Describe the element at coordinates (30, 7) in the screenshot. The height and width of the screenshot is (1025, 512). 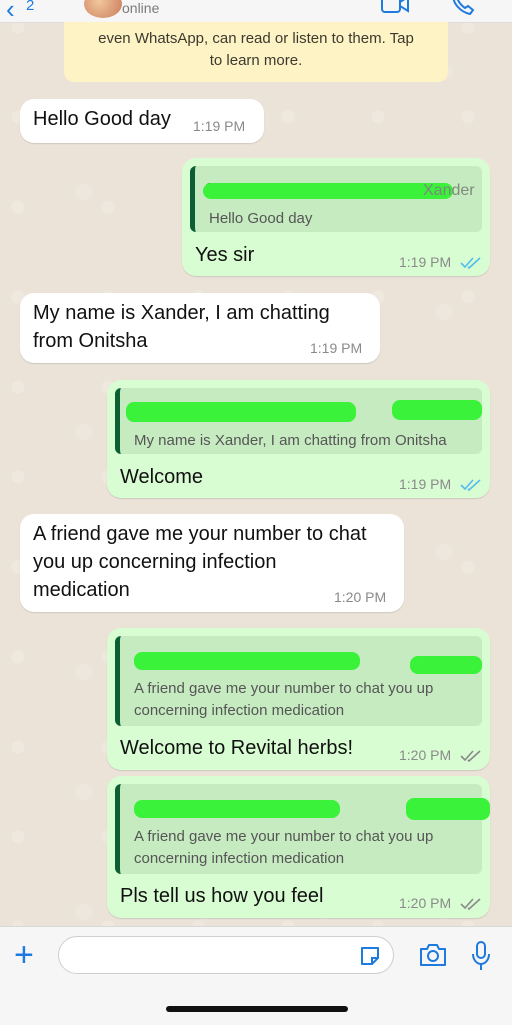
I see `back-unread-count: 2` at that location.